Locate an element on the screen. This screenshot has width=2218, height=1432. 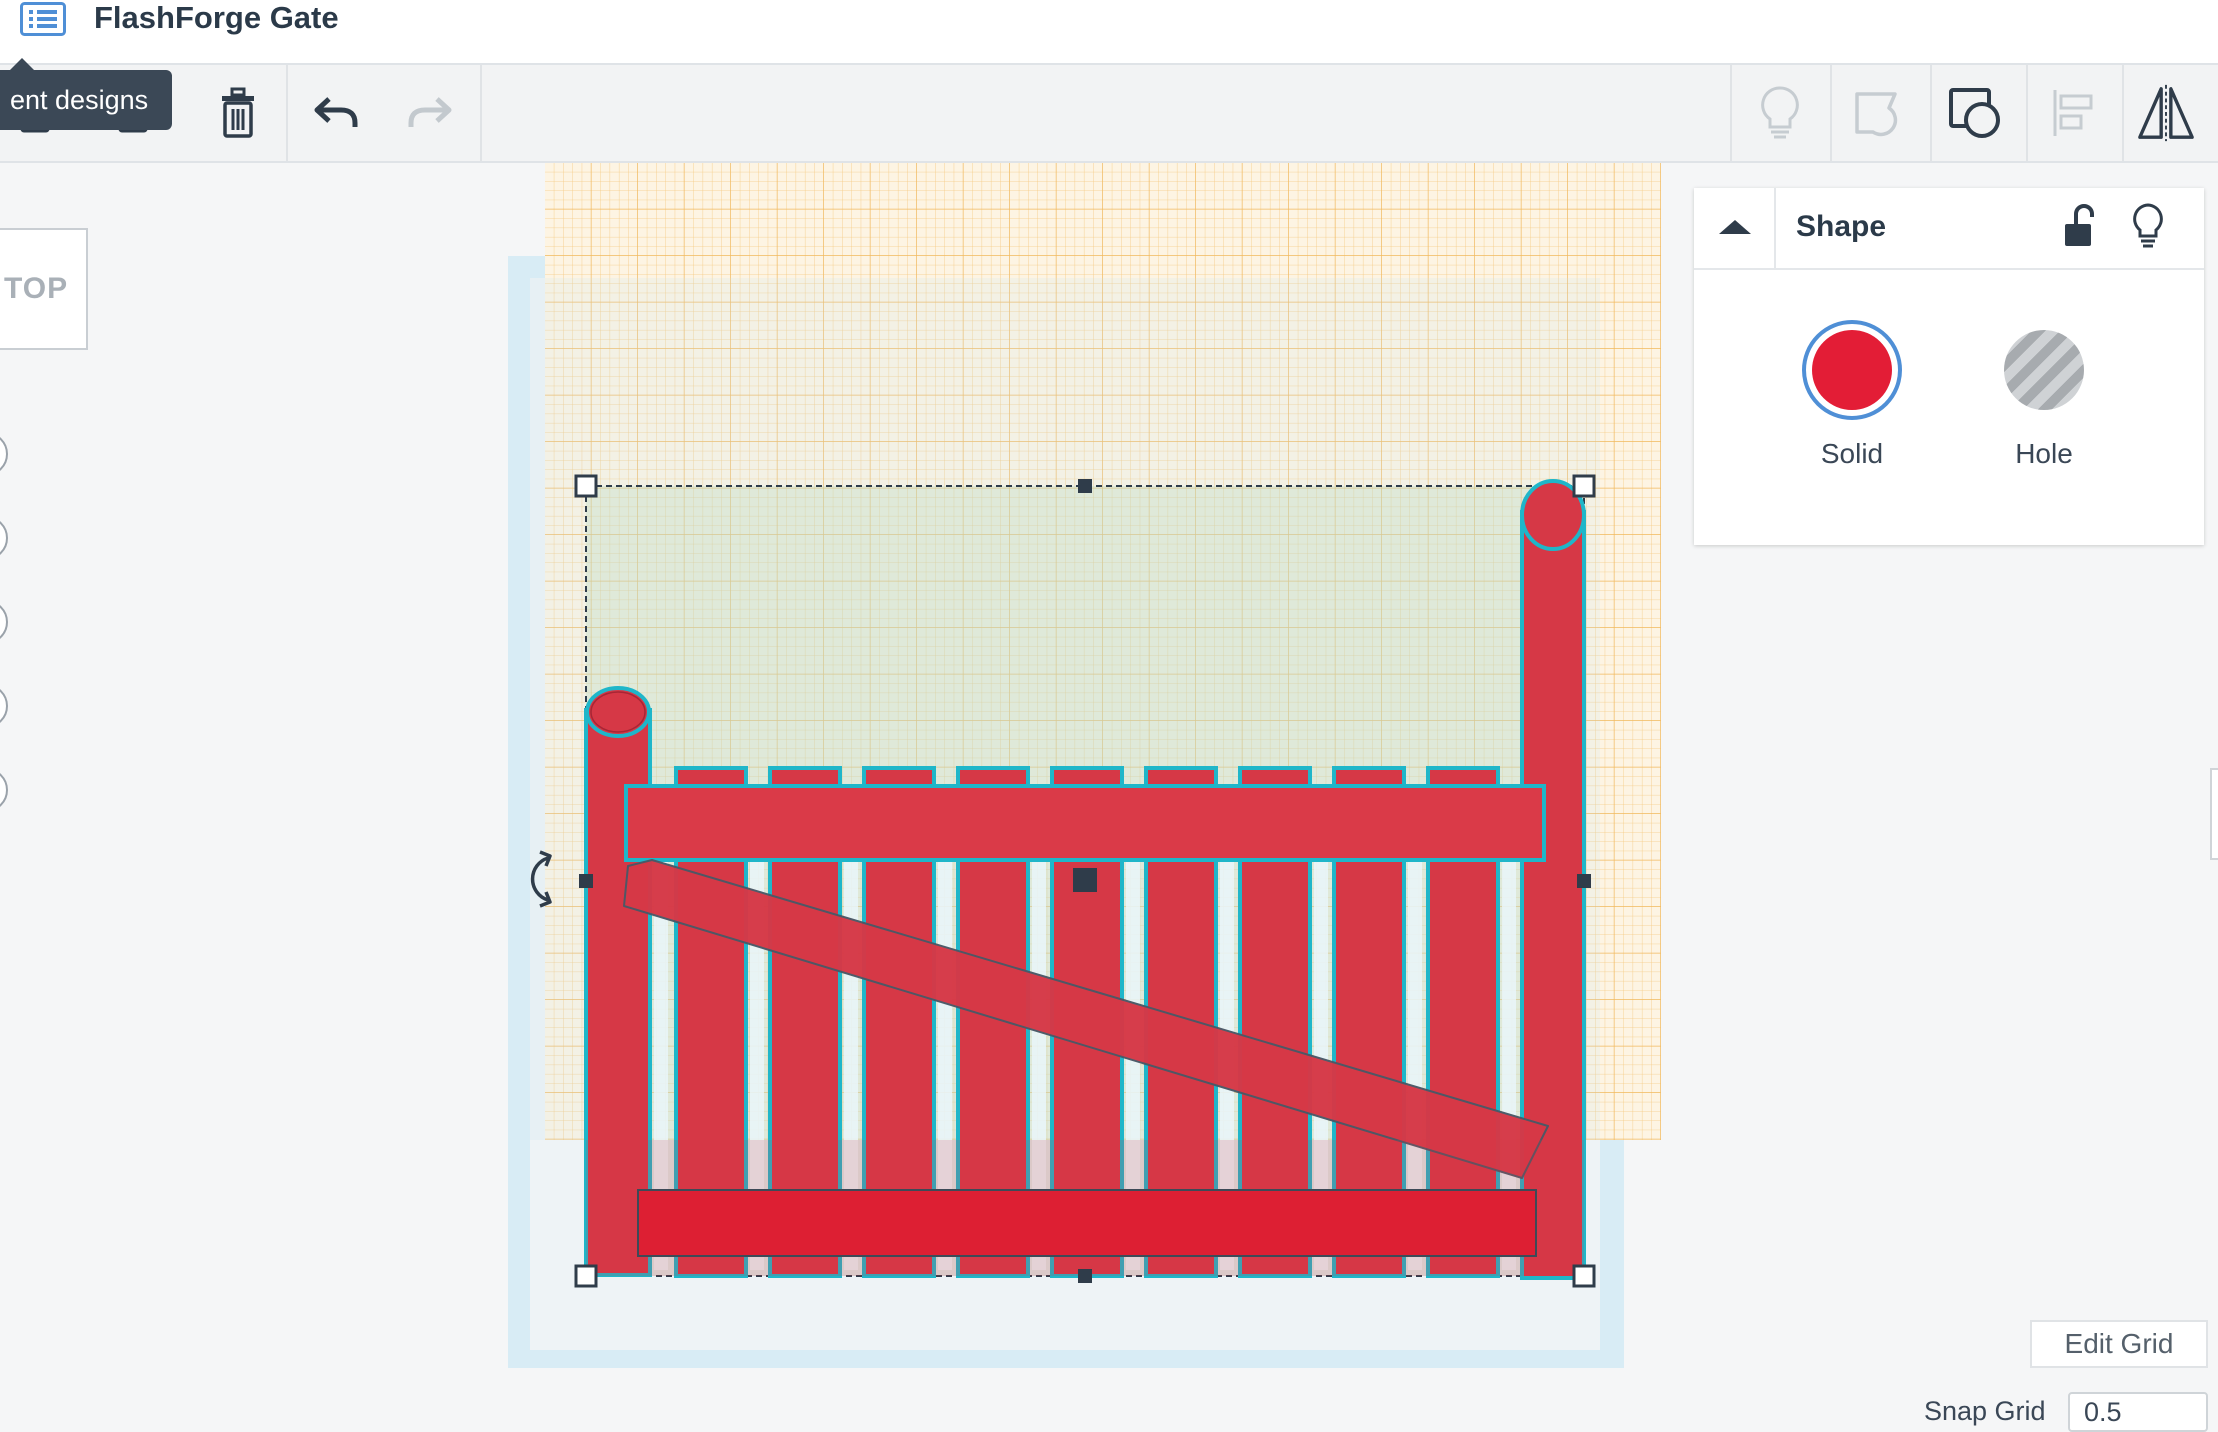
note-button is located at coordinates (1878, 113).